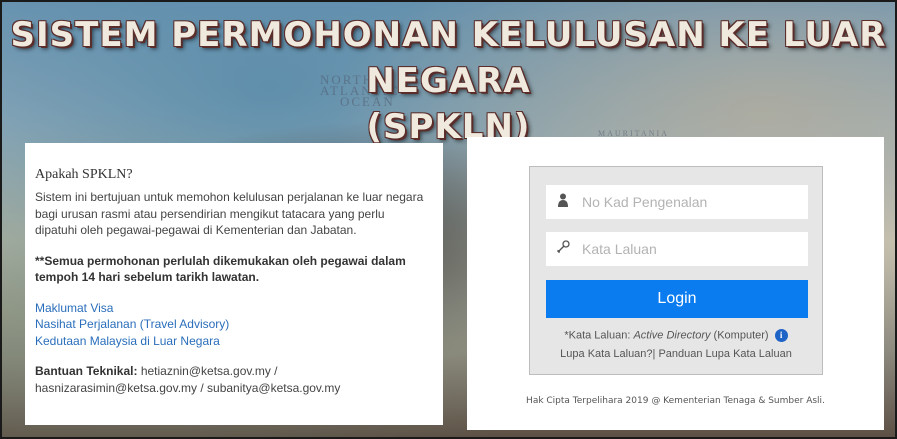  What do you see at coordinates (86, 371) in the screenshot?
I see `technical-support-label: Bantuan Teknikal:` at bounding box center [86, 371].